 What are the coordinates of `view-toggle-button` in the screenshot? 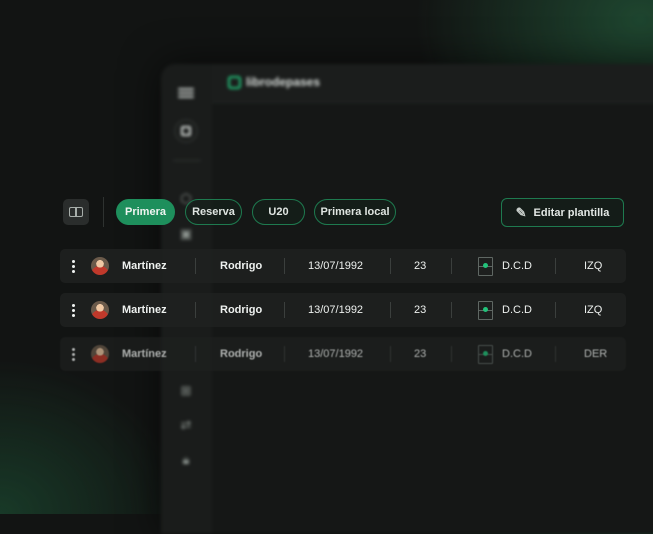 It's located at (76, 212).